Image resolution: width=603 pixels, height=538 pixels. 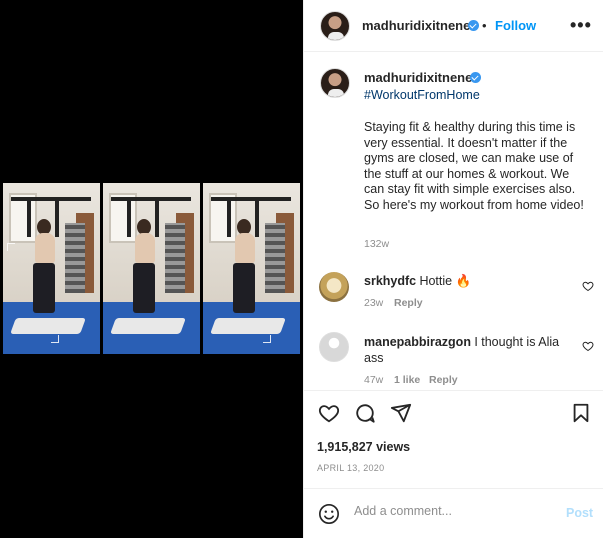 What do you see at coordinates (417, 281) in the screenshot?
I see `comment-item: srkhydfc Hottie 🔥` at bounding box center [417, 281].